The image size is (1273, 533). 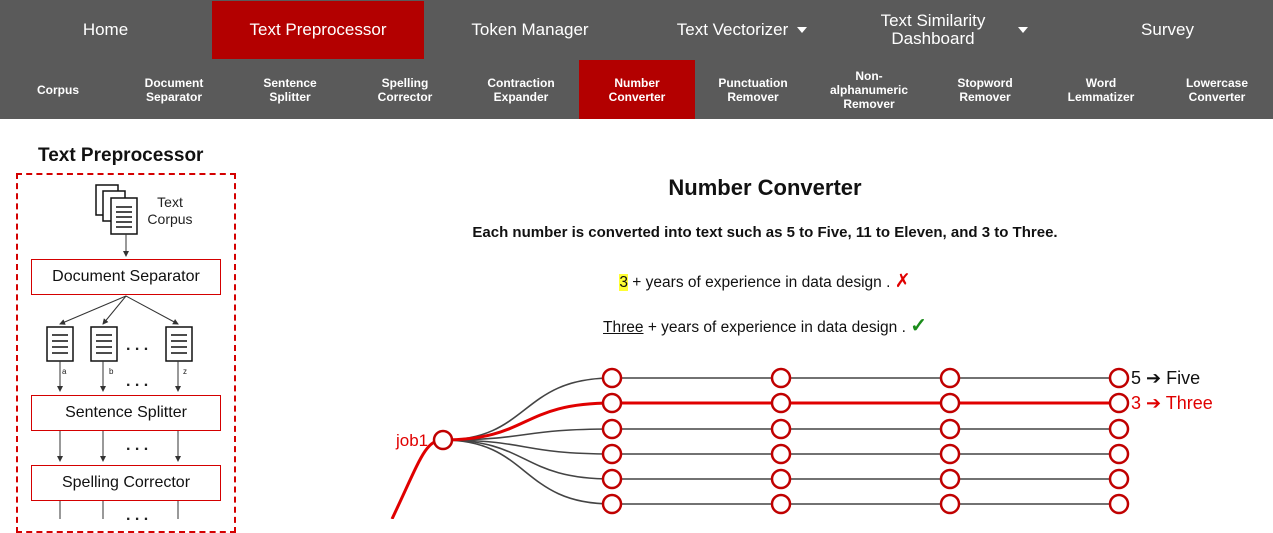 I want to click on source-node, so click(x=443, y=440).